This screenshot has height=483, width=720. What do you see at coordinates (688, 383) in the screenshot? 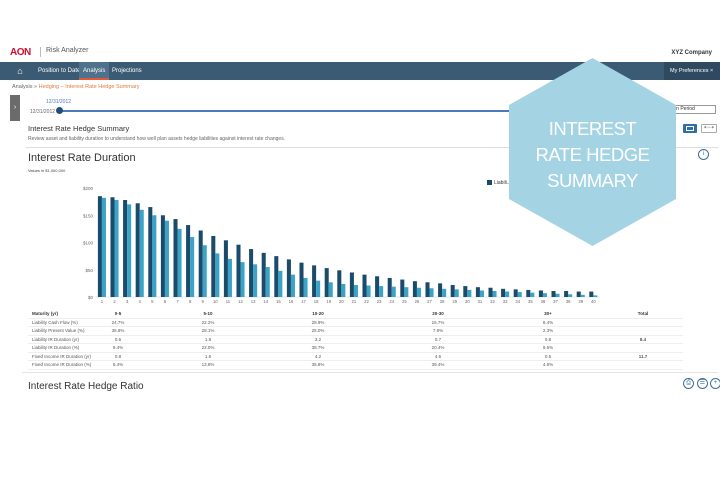
I see `print-icon: ⎙` at bounding box center [688, 383].